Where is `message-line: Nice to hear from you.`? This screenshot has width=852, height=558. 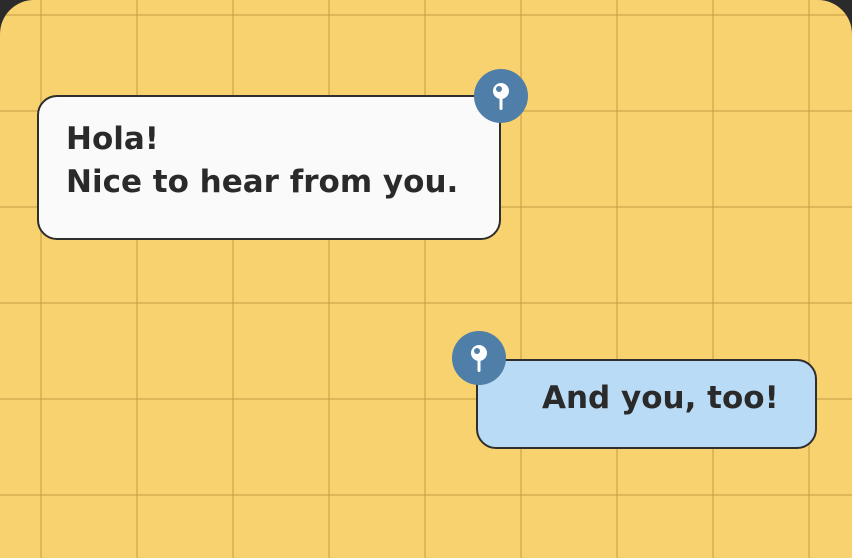
message-line: Nice to hear from you. is located at coordinates (262, 182).